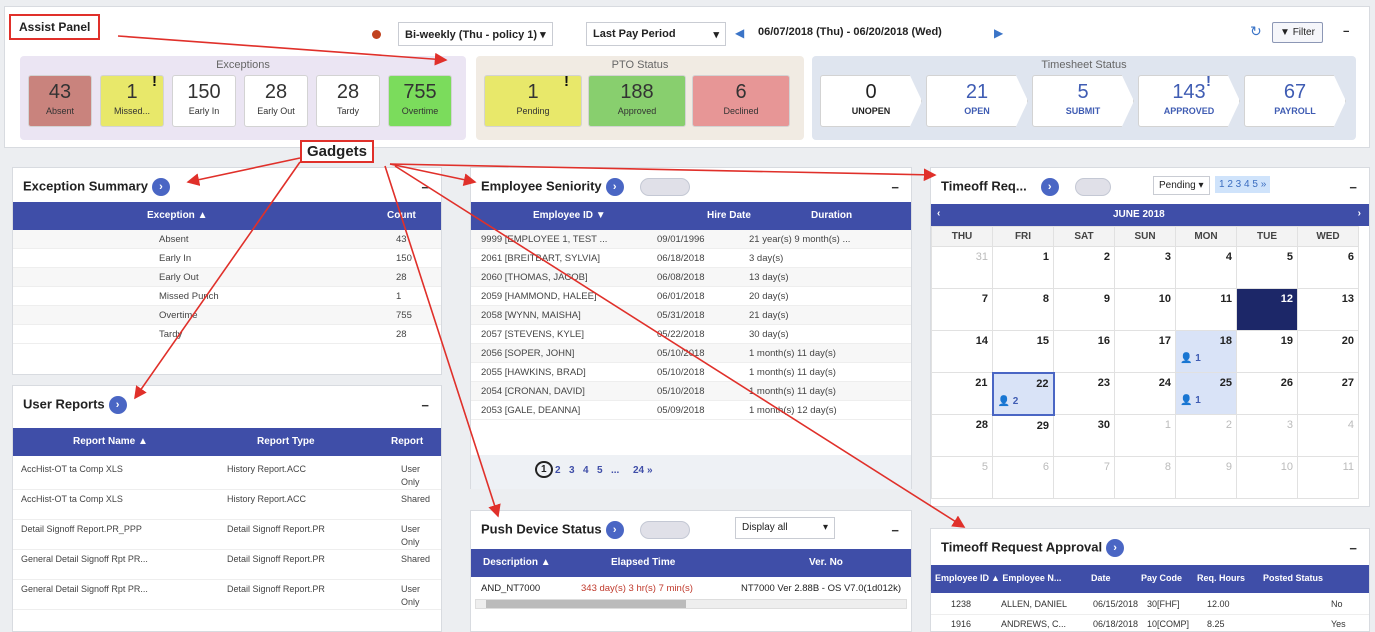 The image size is (1375, 632). Describe the element at coordinates (938, 213) in the screenshot. I see `prev-month-icon: ‹` at that location.